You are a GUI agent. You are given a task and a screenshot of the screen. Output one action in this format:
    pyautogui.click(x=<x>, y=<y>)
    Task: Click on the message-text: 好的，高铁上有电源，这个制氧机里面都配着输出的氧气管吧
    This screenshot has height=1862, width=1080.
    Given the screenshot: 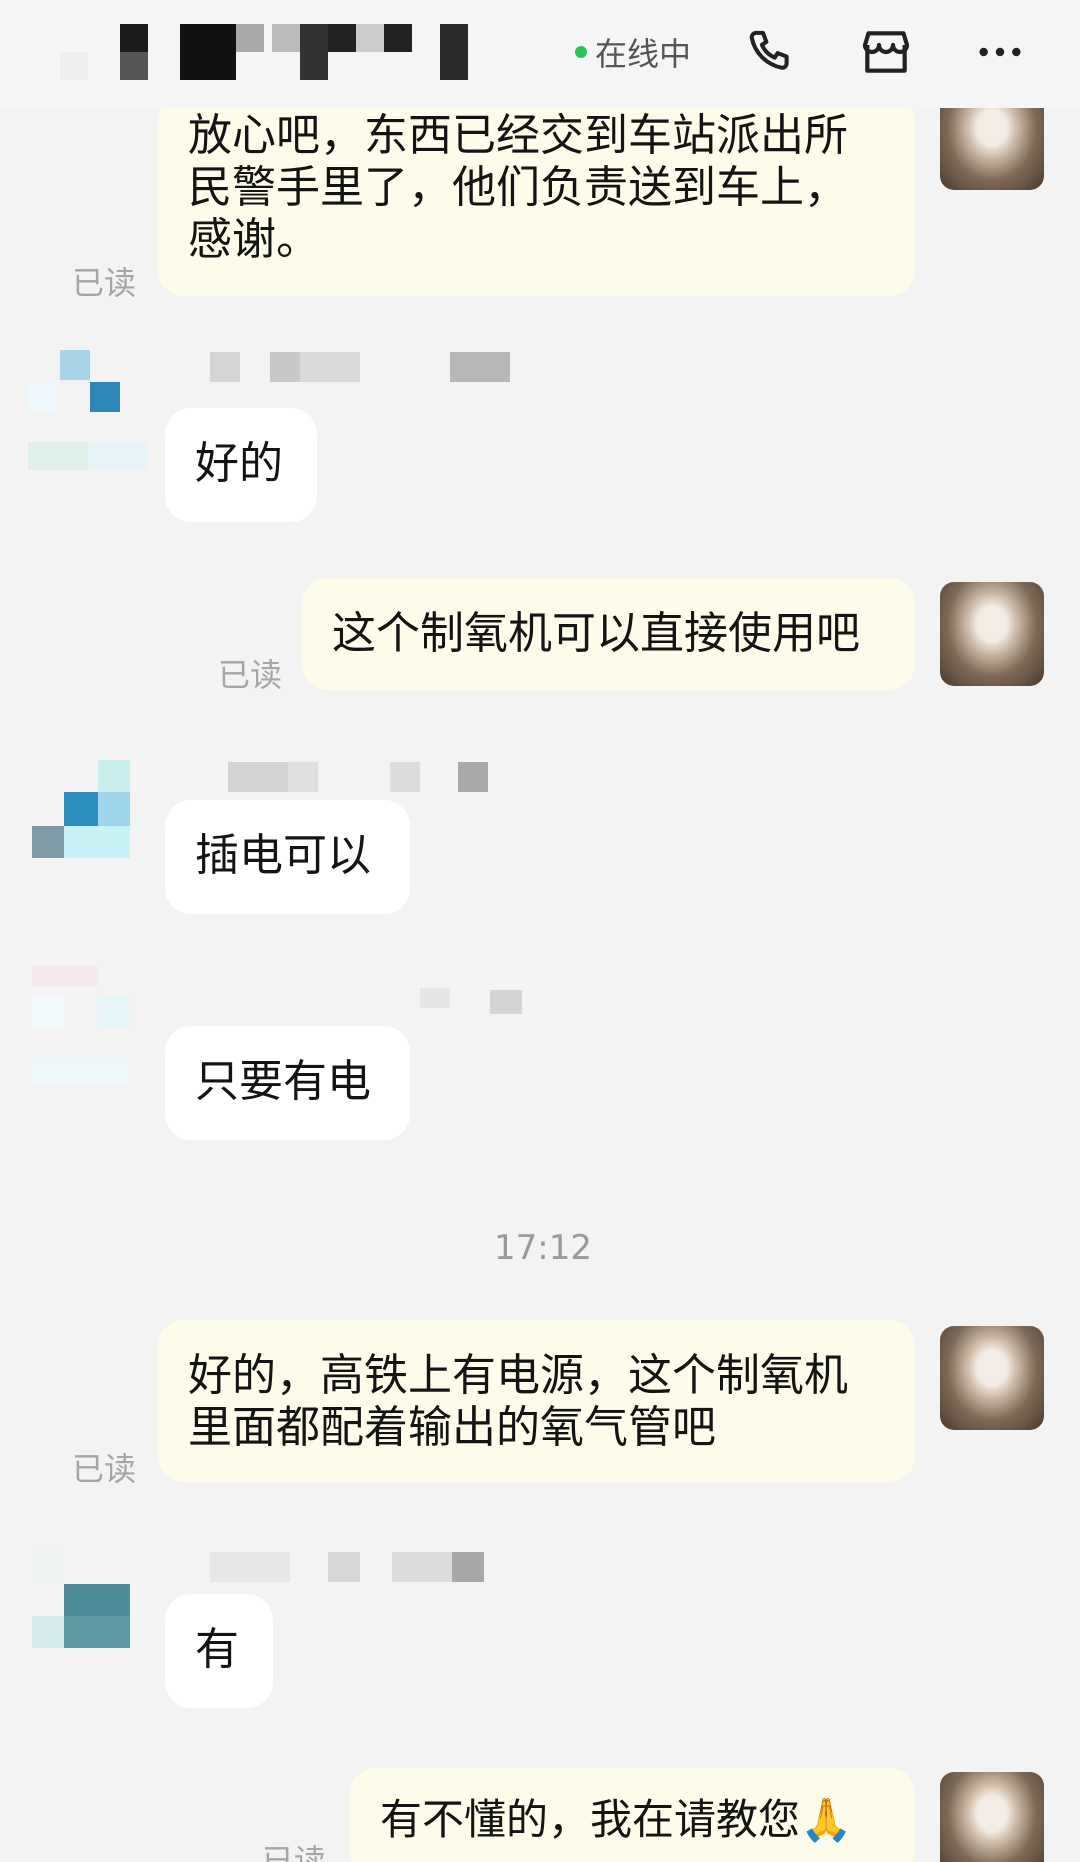 What is the action you would take?
    pyautogui.click(x=518, y=1401)
    